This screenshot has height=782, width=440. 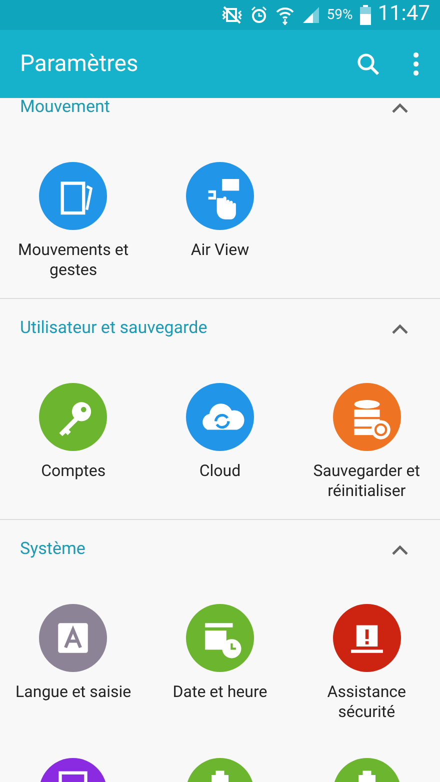 What do you see at coordinates (366, 417) in the screenshot?
I see `backup-icon` at bounding box center [366, 417].